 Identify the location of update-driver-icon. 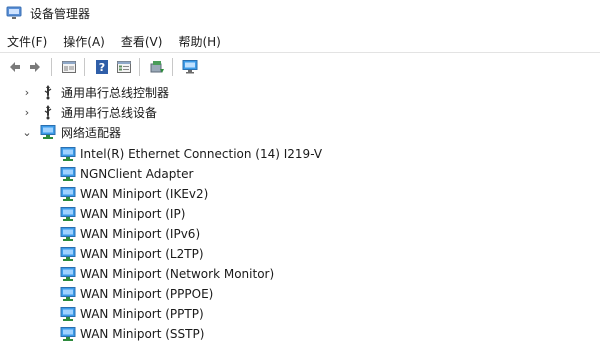
(157, 66).